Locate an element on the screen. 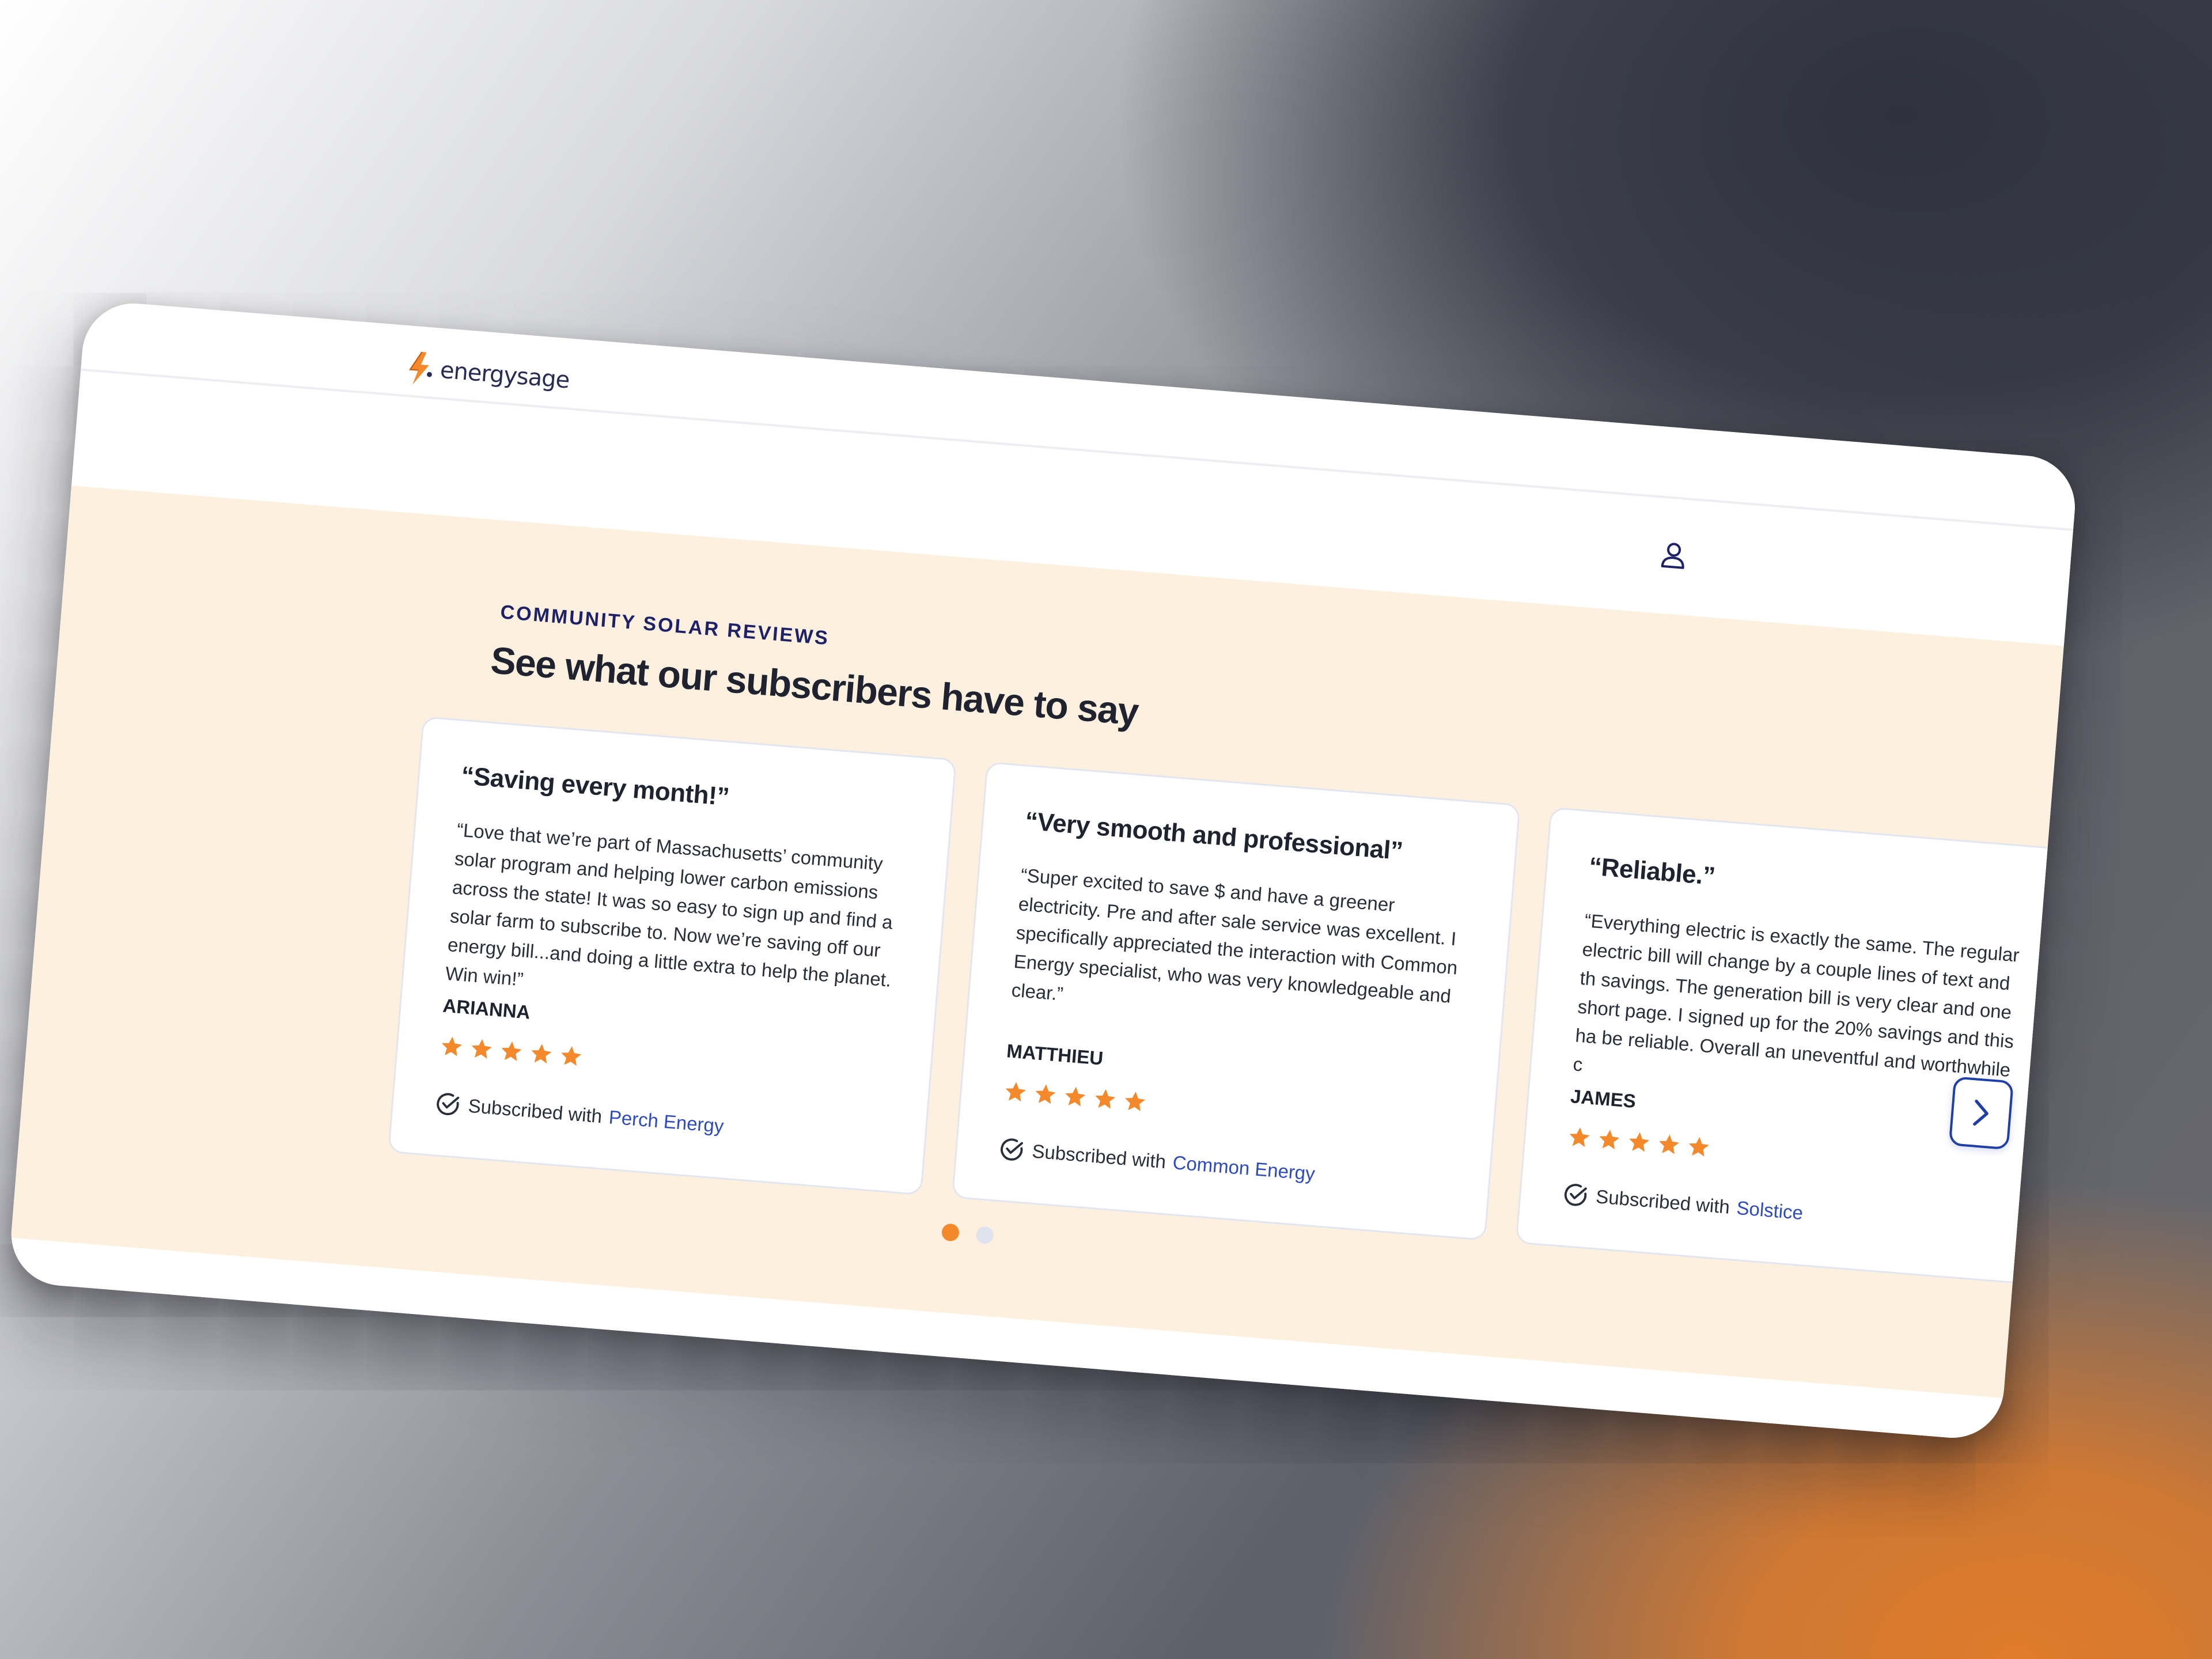 The height and width of the screenshot is (1659, 2212). review-title: “Reliable.” is located at coordinates (1652, 871).